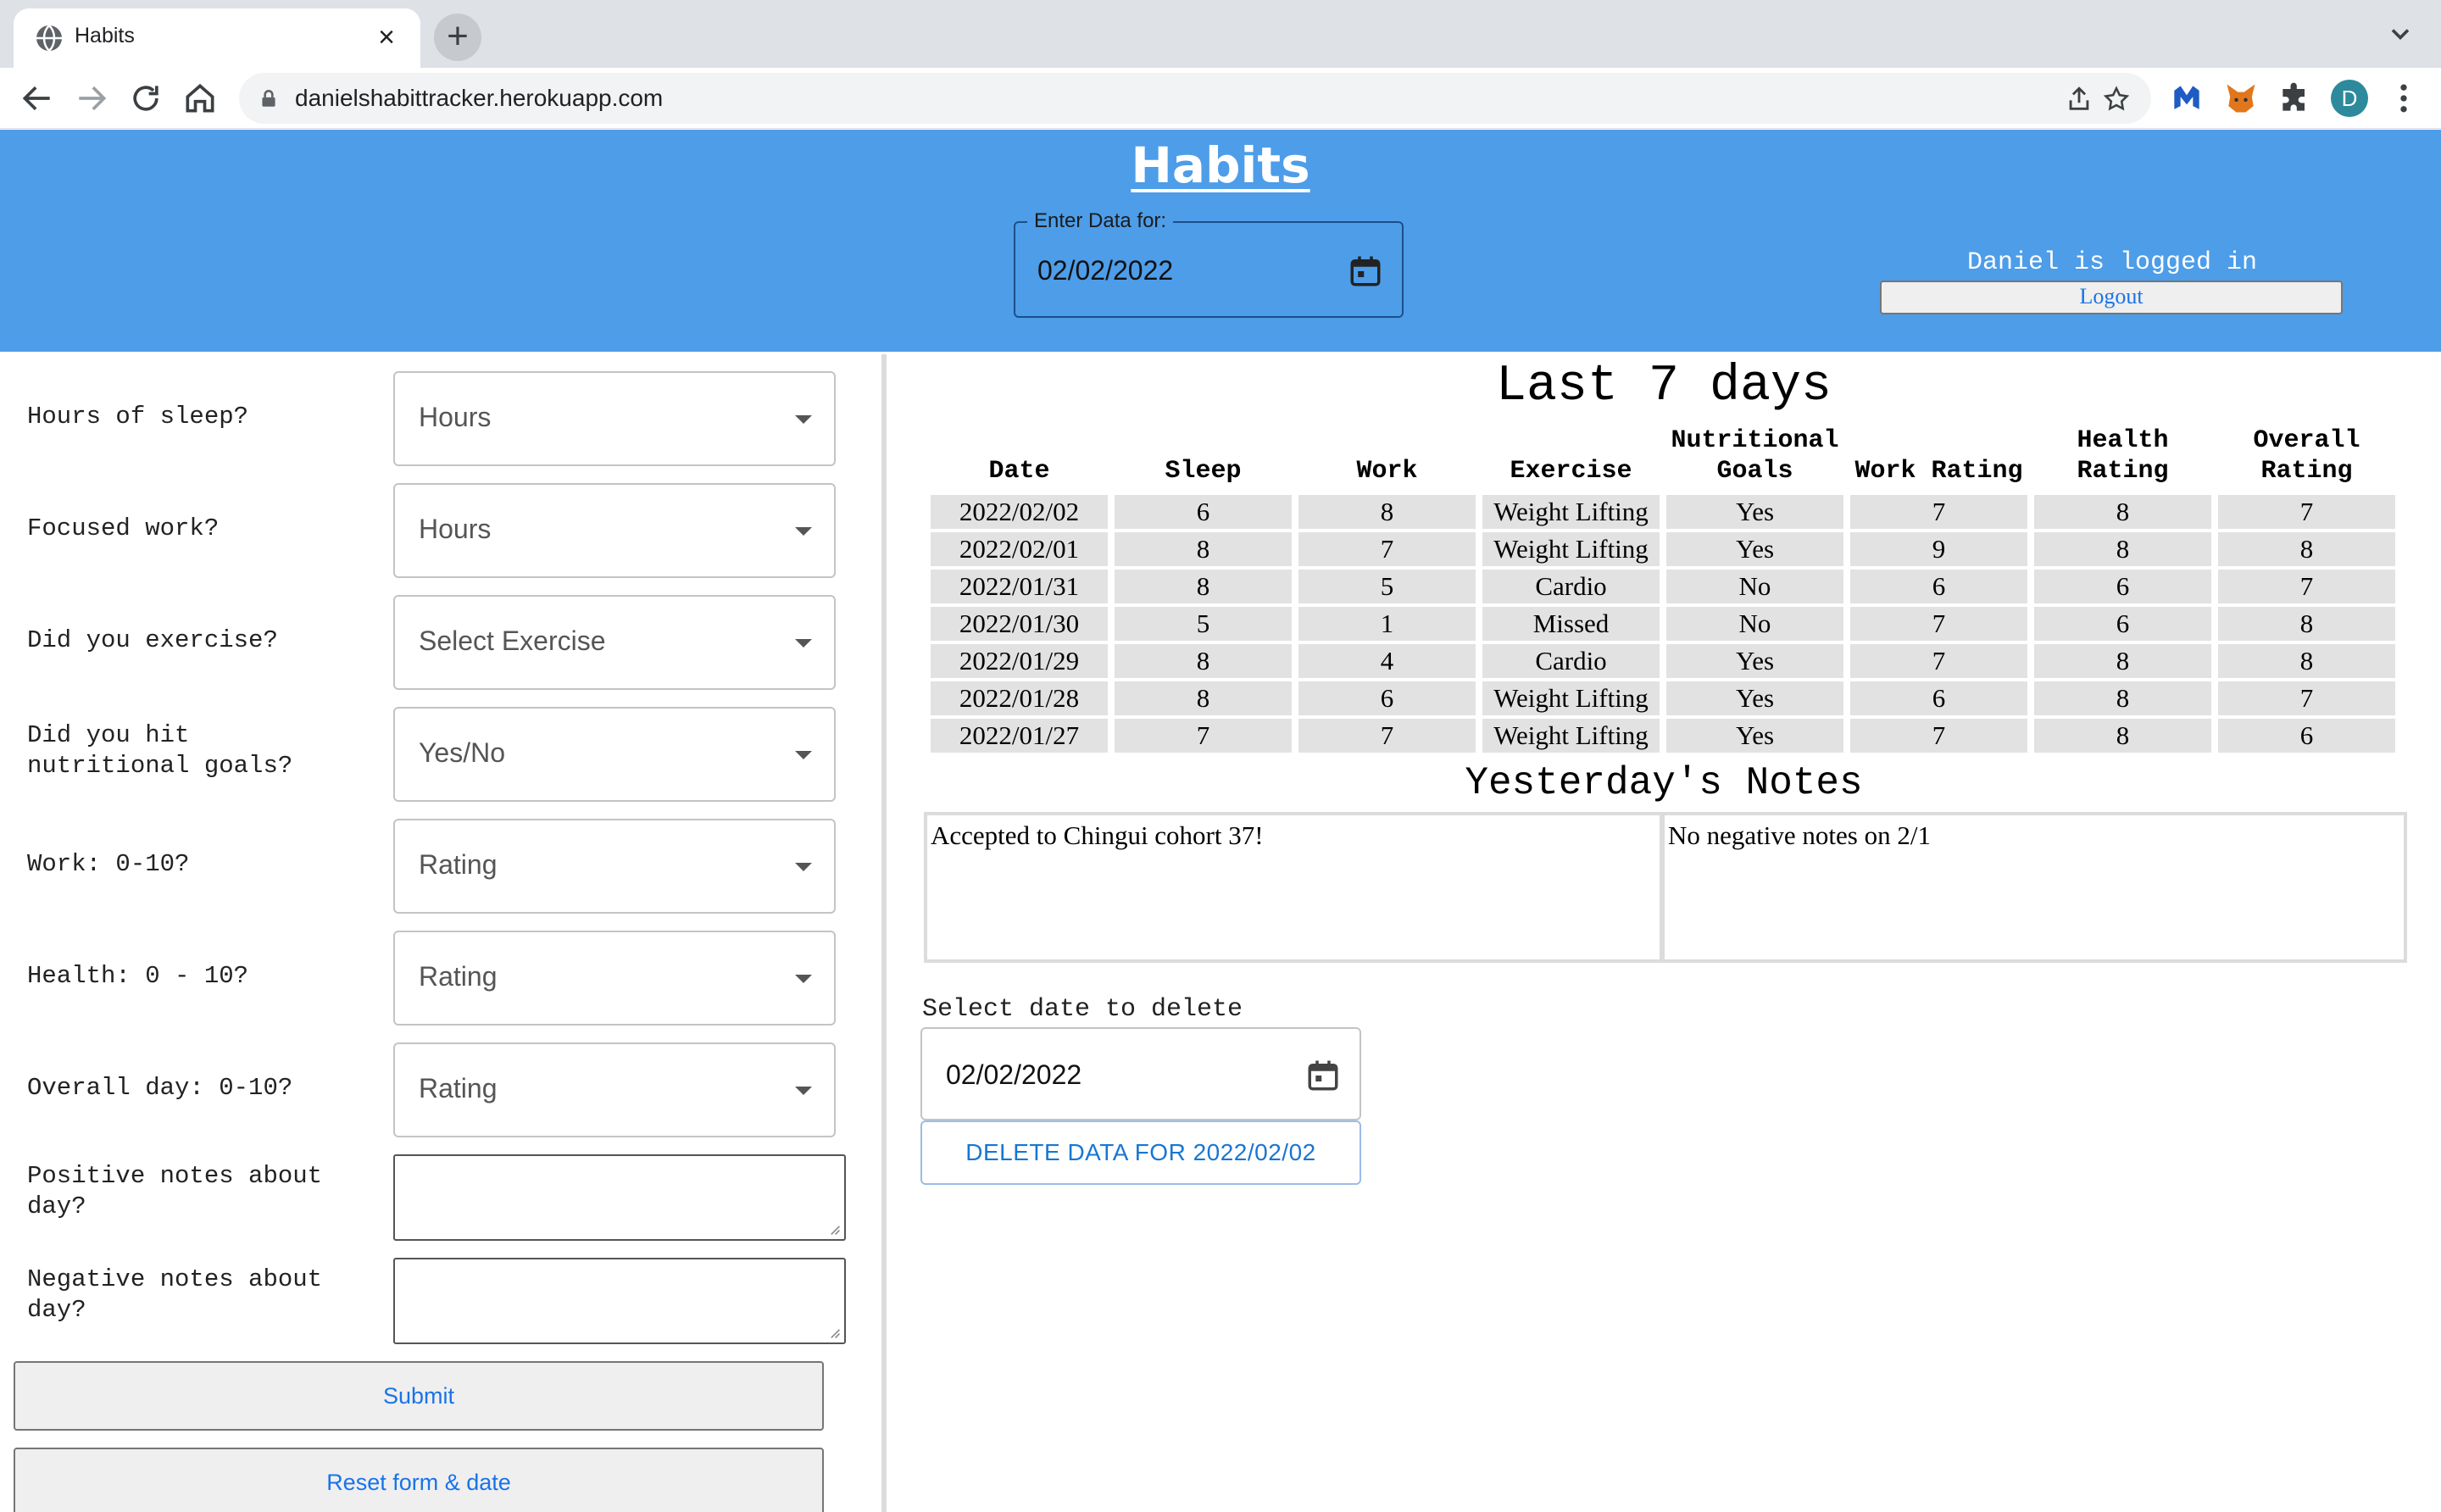 The width and height of the screenshot is (2441, 1512). Describe the element at coordinates (614, 642) in the screenshot. I see `exercise-select: Select Exercise` at that location.